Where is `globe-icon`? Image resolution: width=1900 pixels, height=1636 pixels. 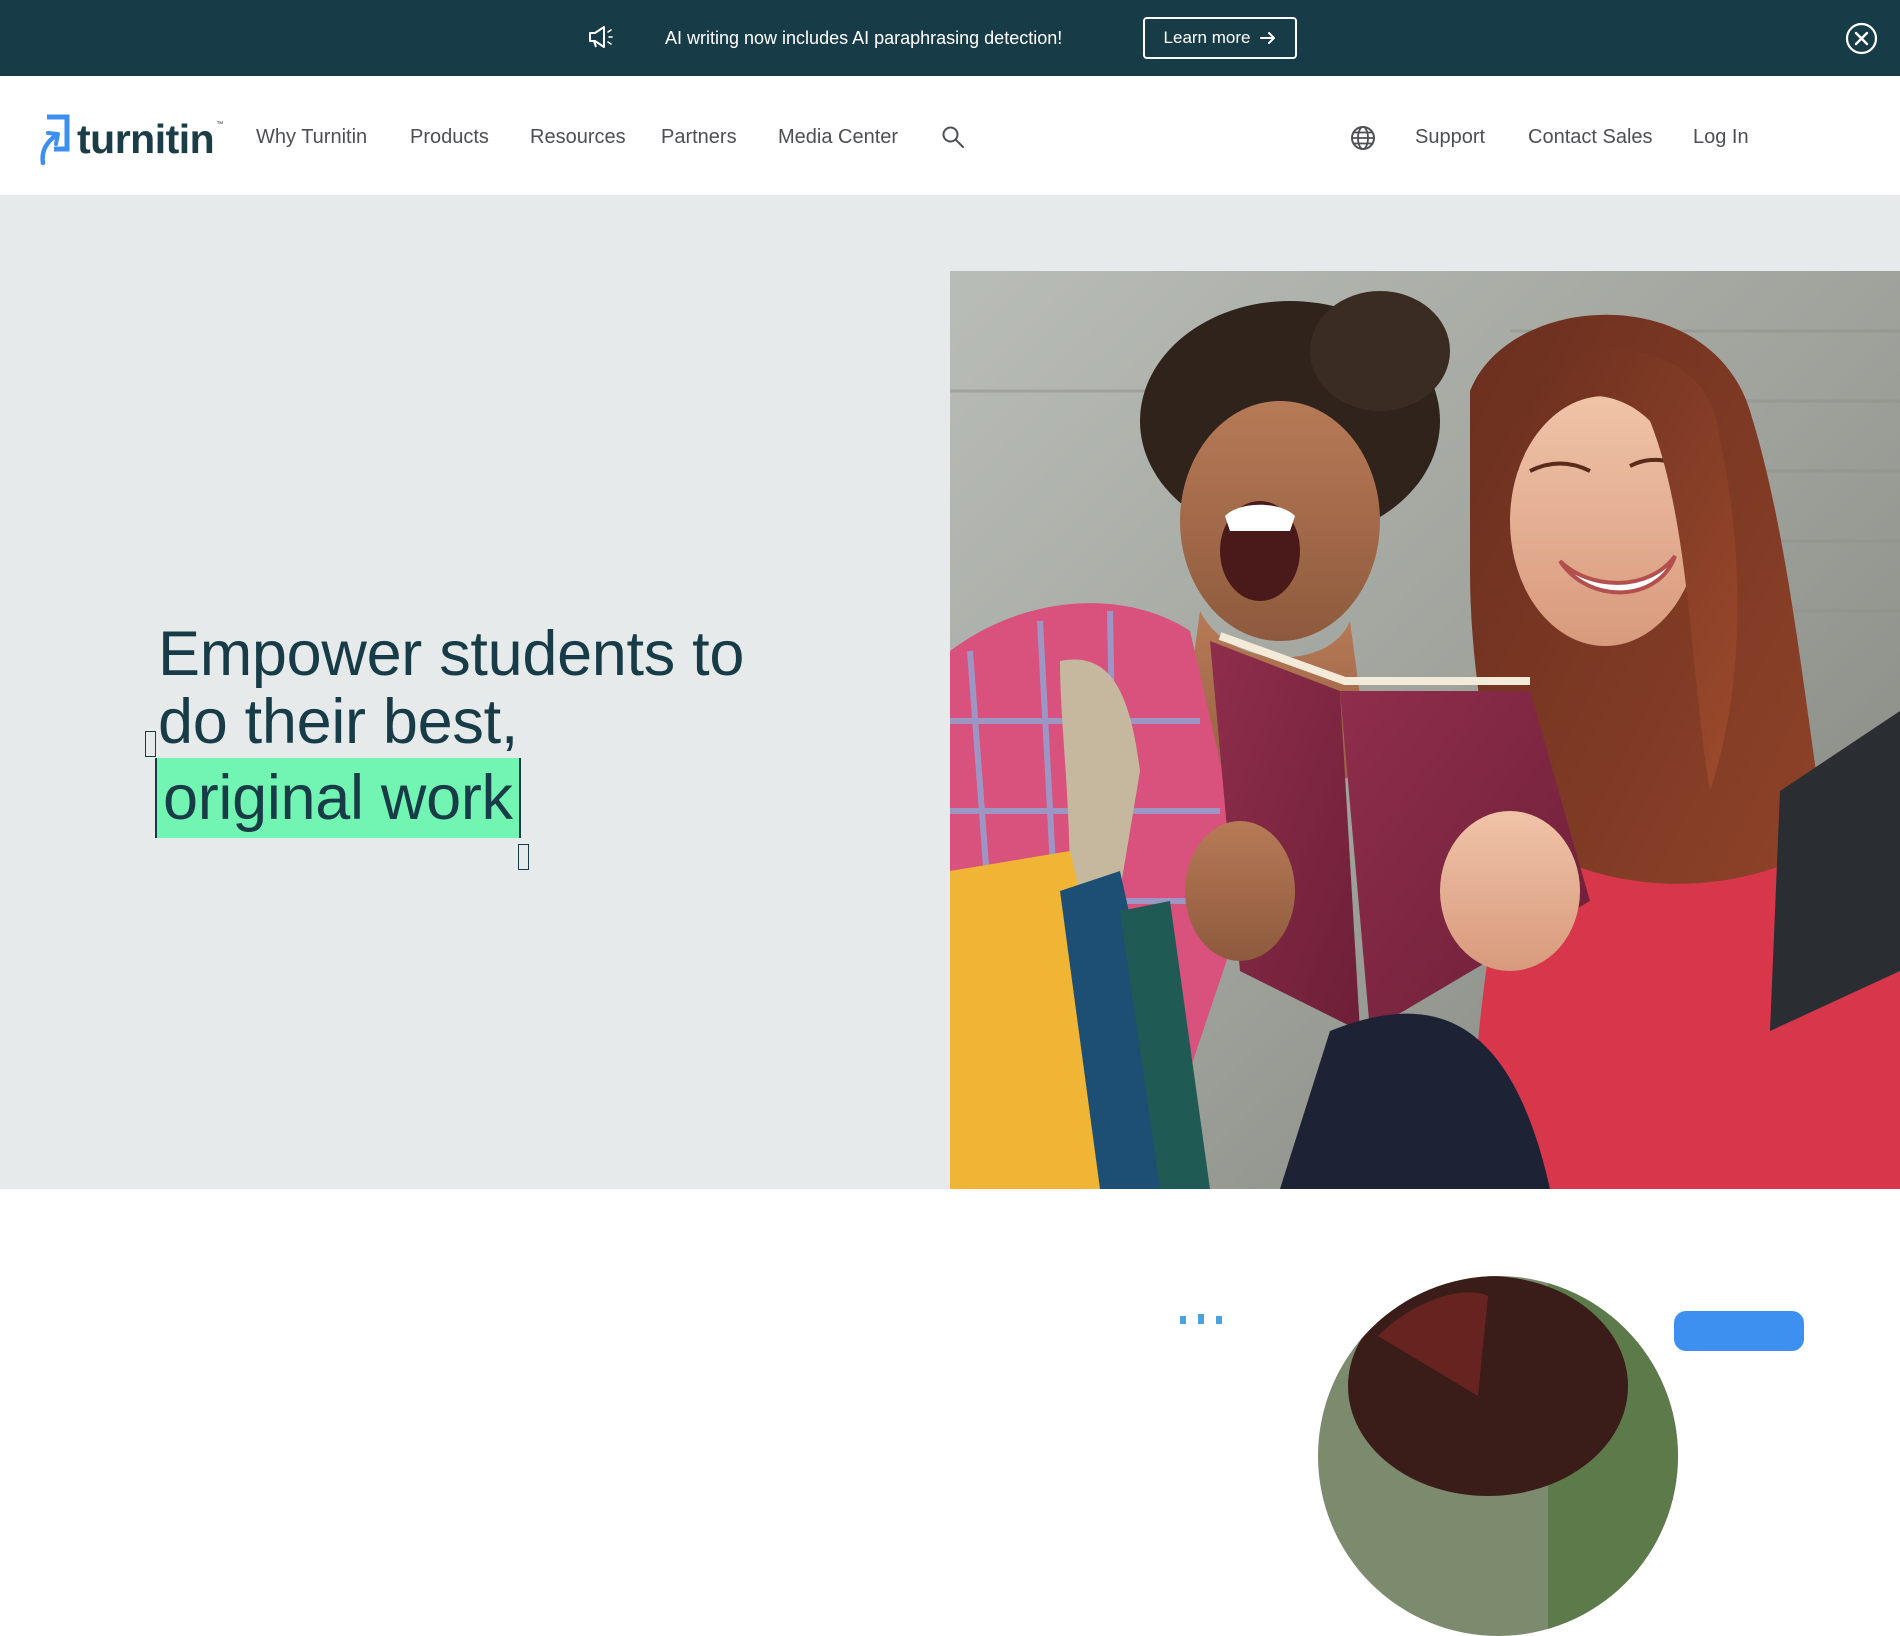 globe-icon is located at coordinates (1363, 138).